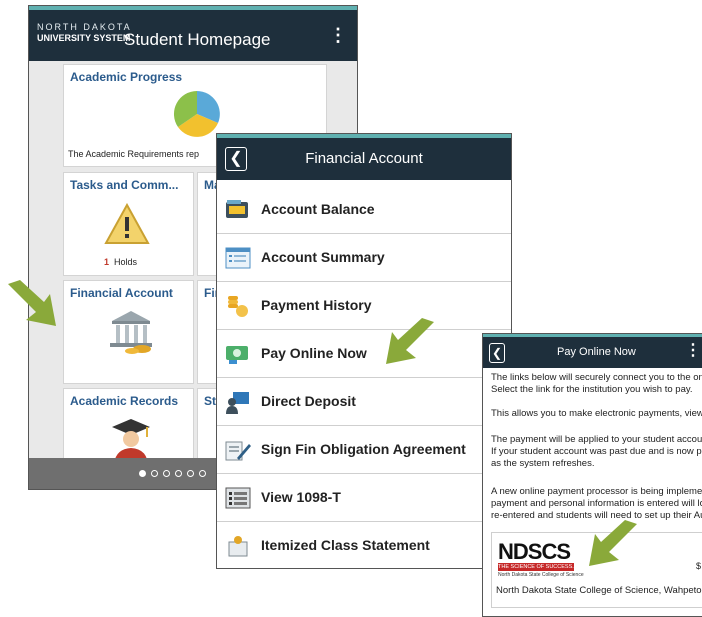 The width and height of the screenshot is (702, 617). What do you see at coordinates (497, 353) in the screenshot?
I see `back-button: ❮` at bounding box center [497, 353].